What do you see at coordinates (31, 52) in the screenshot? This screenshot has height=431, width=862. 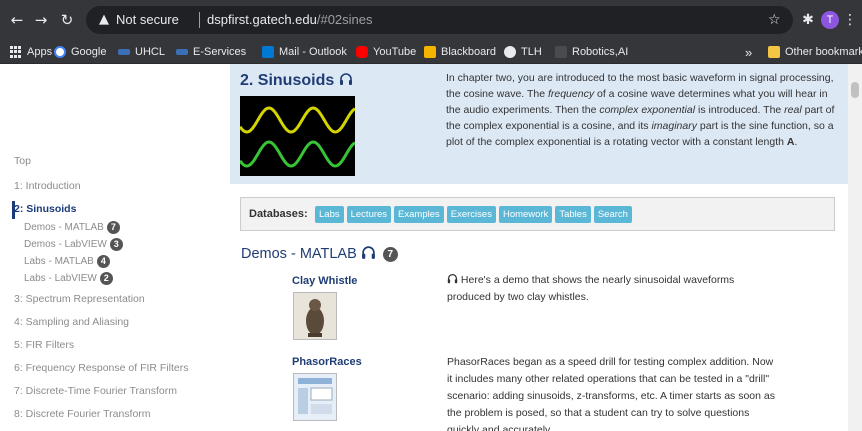 I see `bookmark-apps: Apps` at bounding box center [31, 52].